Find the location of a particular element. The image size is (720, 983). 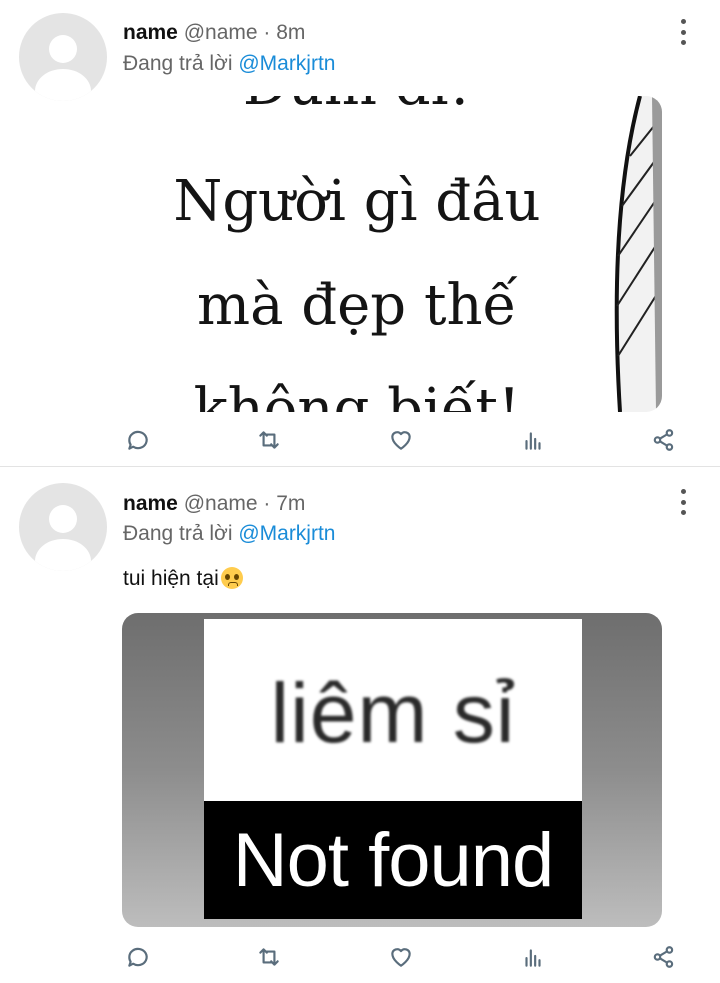

meme-bottom-panel: Not found is located at coordinates (393, 860).